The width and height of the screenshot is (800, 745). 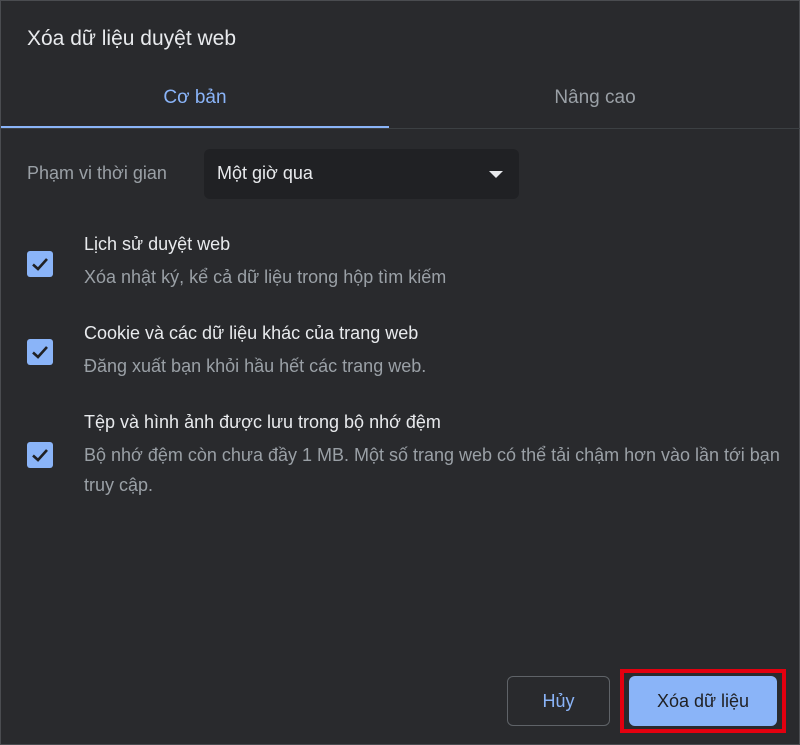 I want to click on tabs-divider, so click(x=400, y=128).